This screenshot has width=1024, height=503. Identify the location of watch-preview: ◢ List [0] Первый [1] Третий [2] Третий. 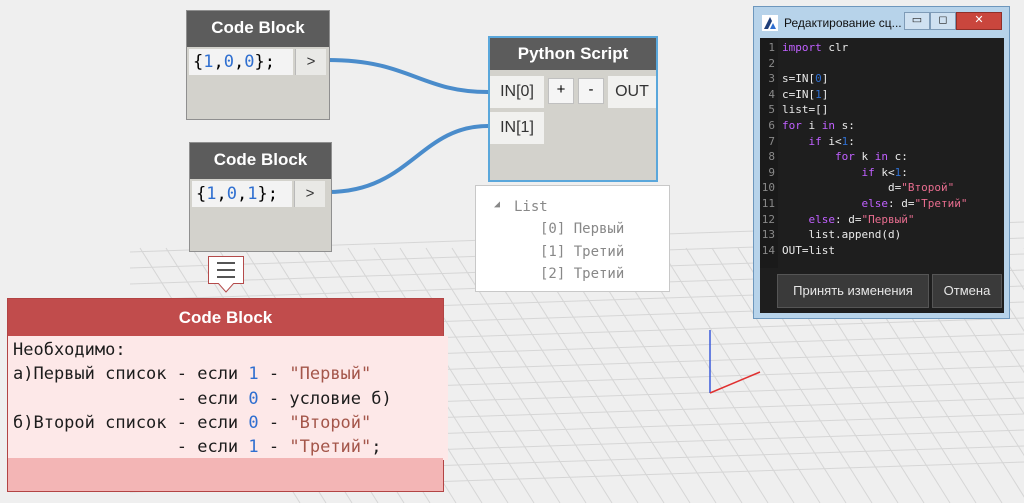
(572, 238).